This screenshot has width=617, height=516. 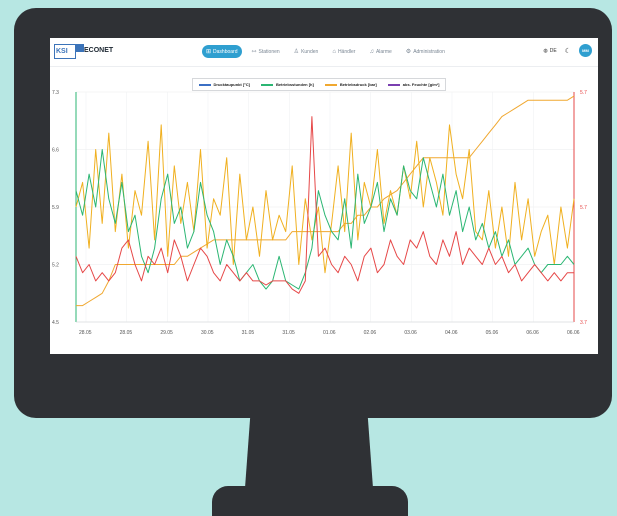 What do you see at coordinates (408, 52) in the screenshot?
I see `gear-icon: ⚙` at bounding box center [408, 52].